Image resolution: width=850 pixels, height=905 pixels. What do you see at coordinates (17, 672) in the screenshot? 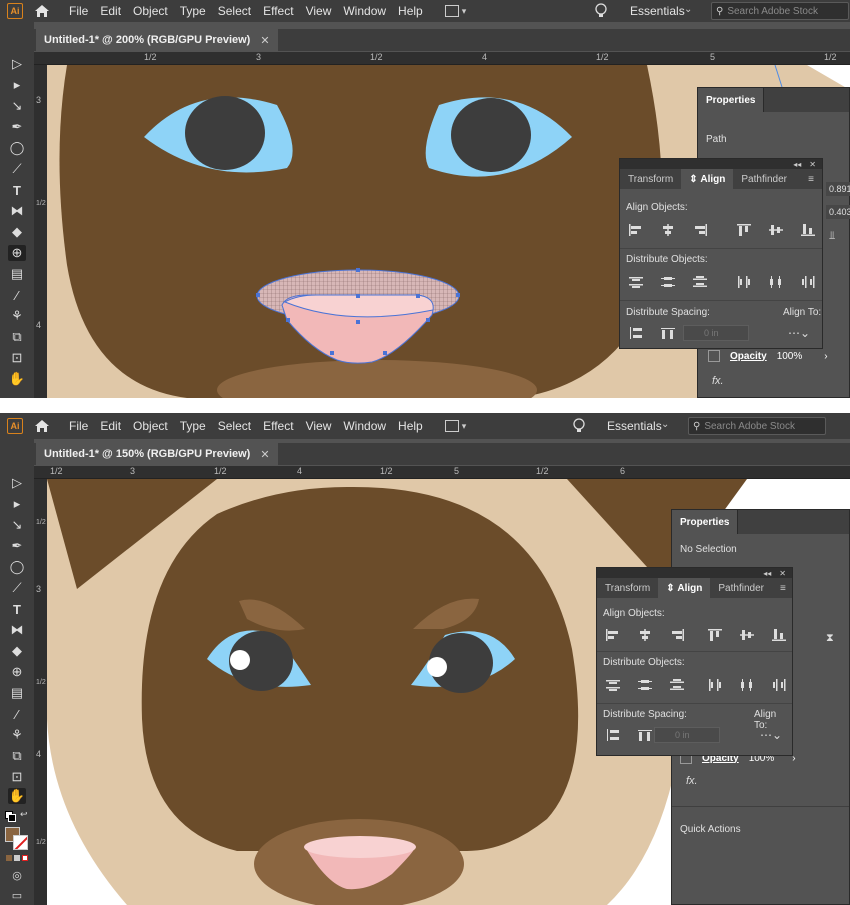
I see `shape-builder-tool-icon: ⊕` at bounding box center [17, 672].